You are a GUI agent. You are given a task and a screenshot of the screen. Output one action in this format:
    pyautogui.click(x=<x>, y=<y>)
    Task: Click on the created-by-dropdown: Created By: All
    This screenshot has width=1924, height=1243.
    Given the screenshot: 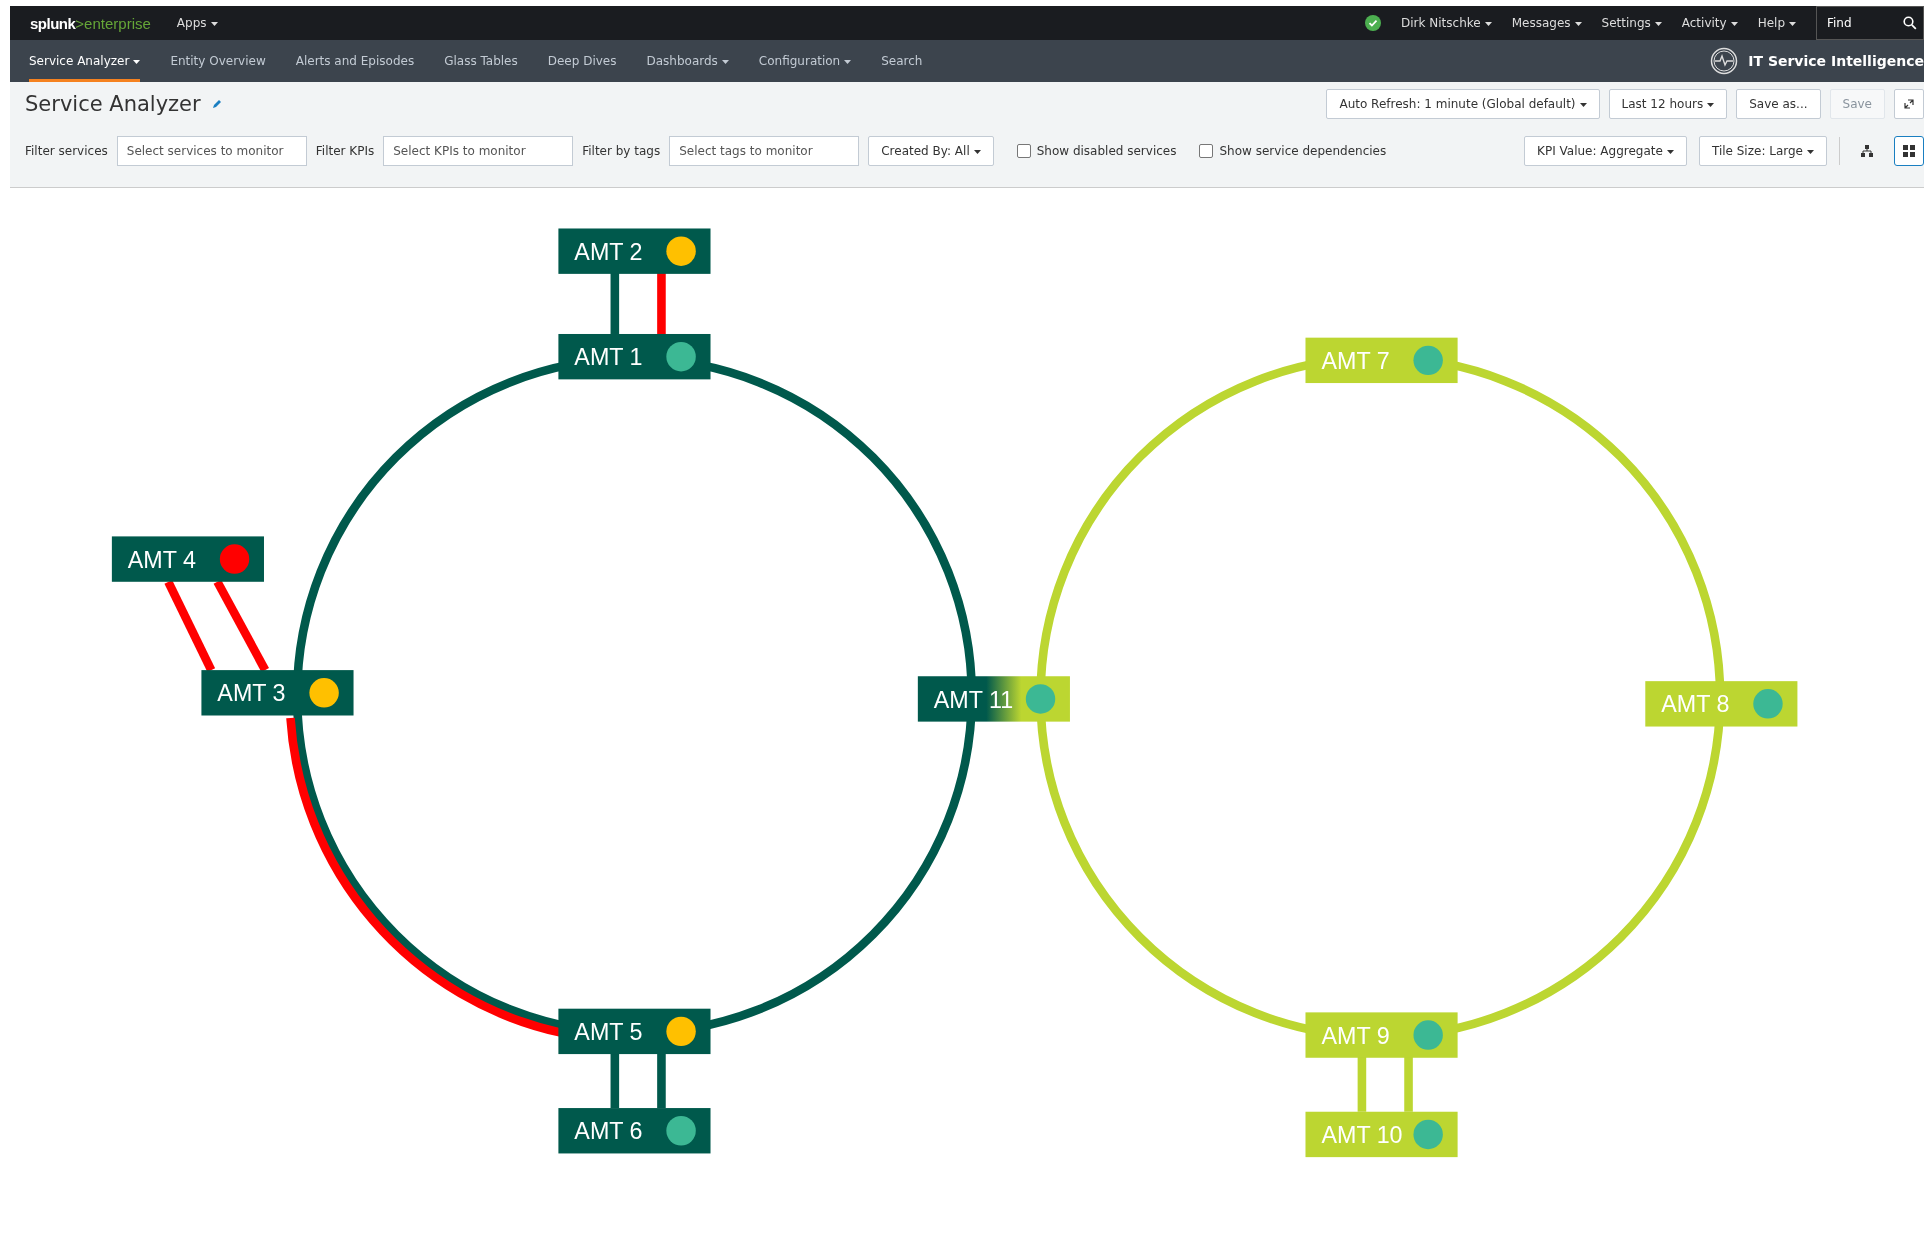 What is the action you would take?
    pyautogui.click(x=931, y=151)
    